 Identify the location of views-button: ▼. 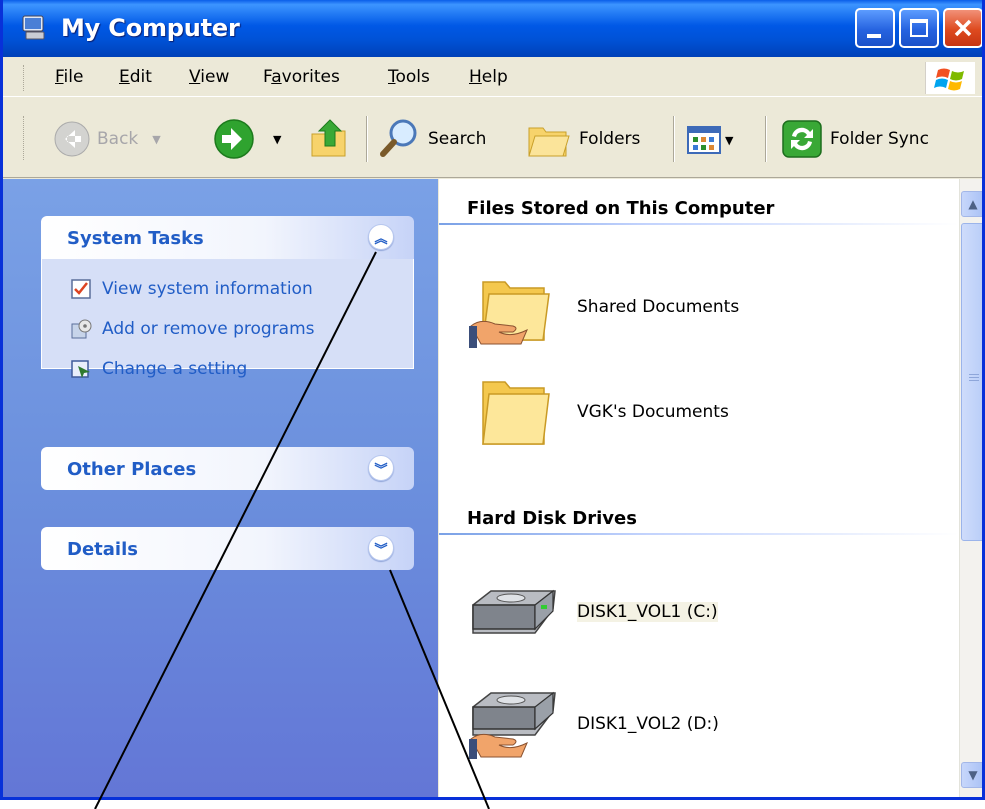
(710, 140).